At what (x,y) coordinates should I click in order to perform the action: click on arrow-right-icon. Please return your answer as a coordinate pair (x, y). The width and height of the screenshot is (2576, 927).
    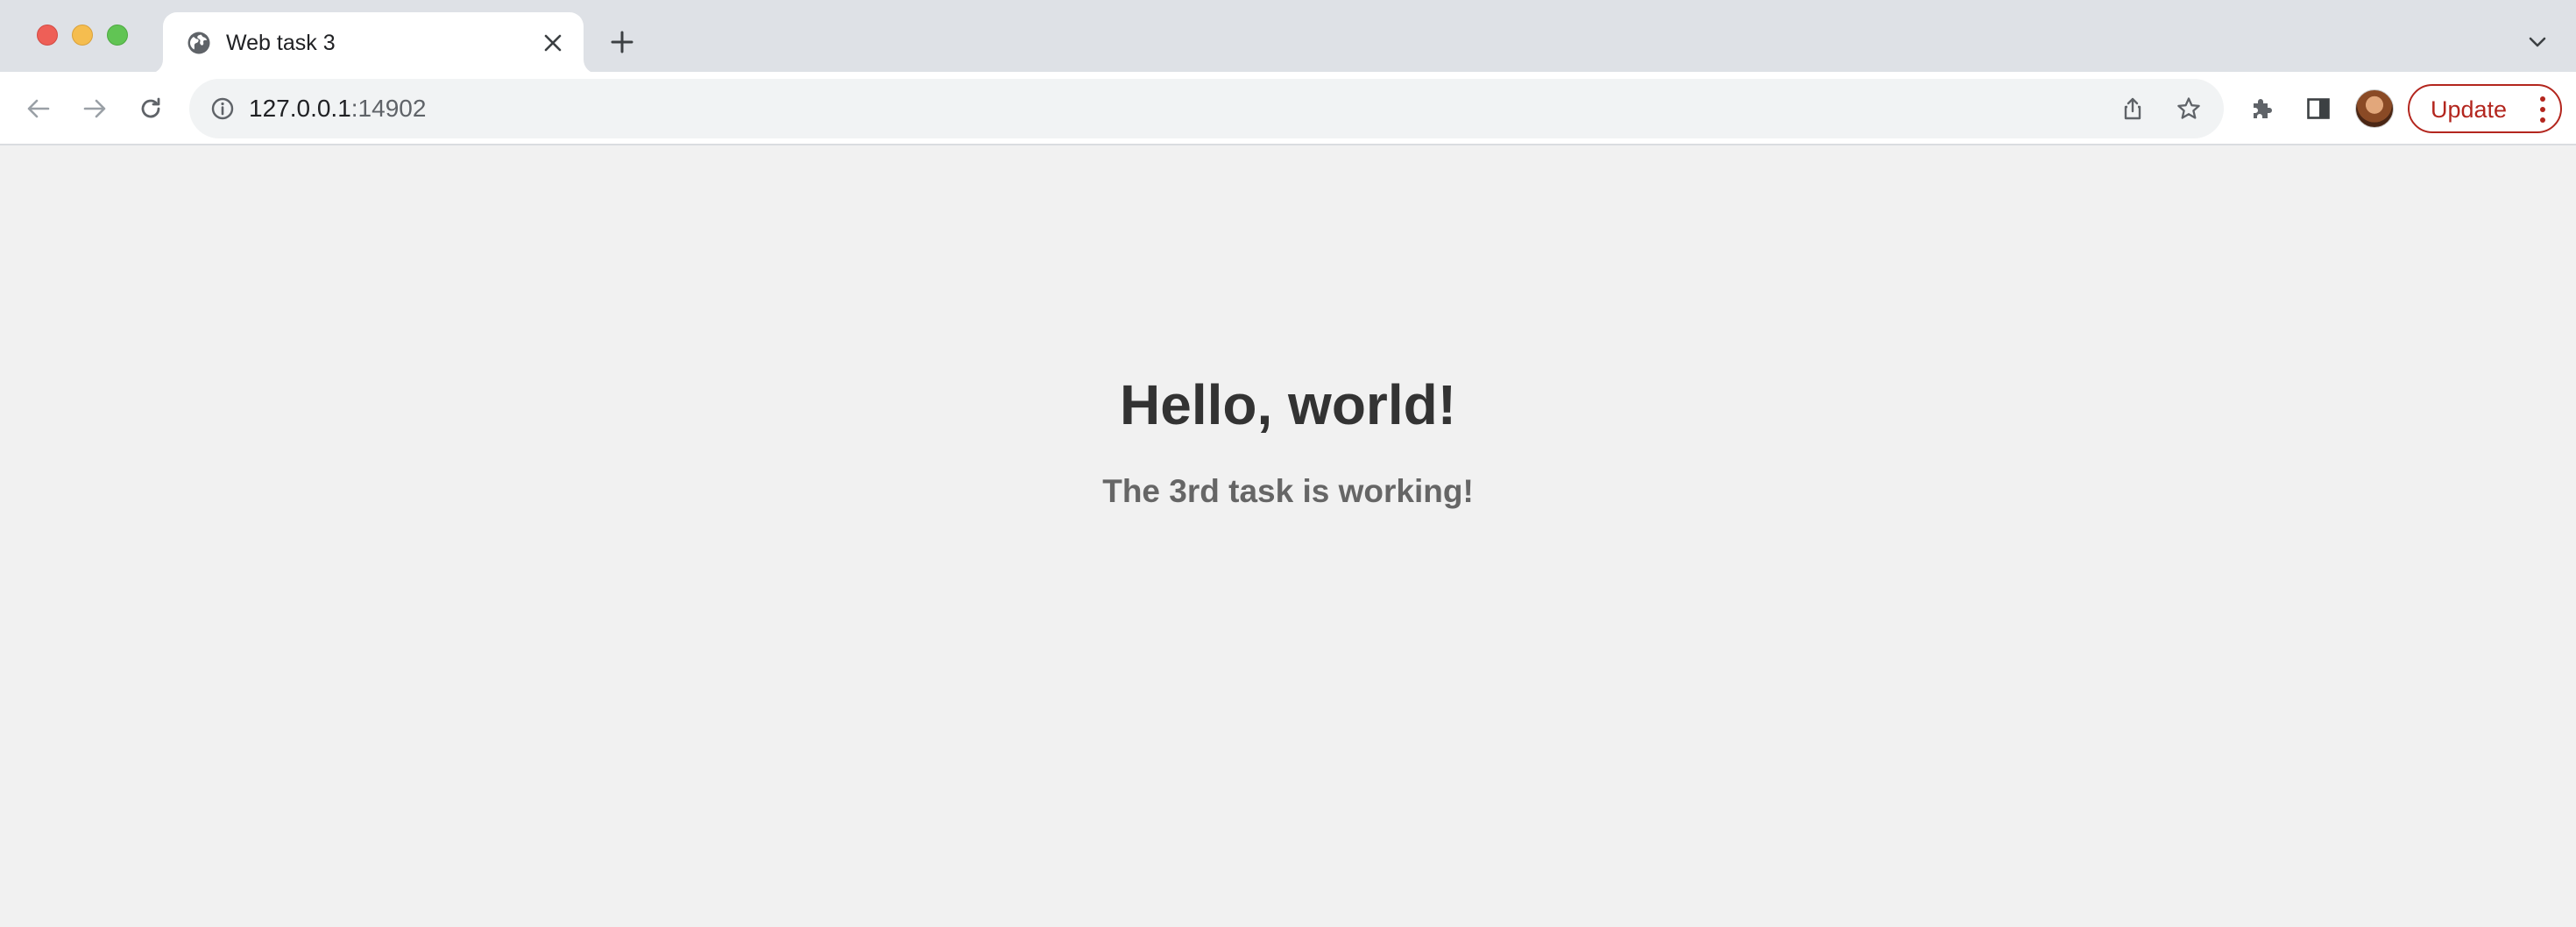
    Looking at the image, I should click on (94, 109).